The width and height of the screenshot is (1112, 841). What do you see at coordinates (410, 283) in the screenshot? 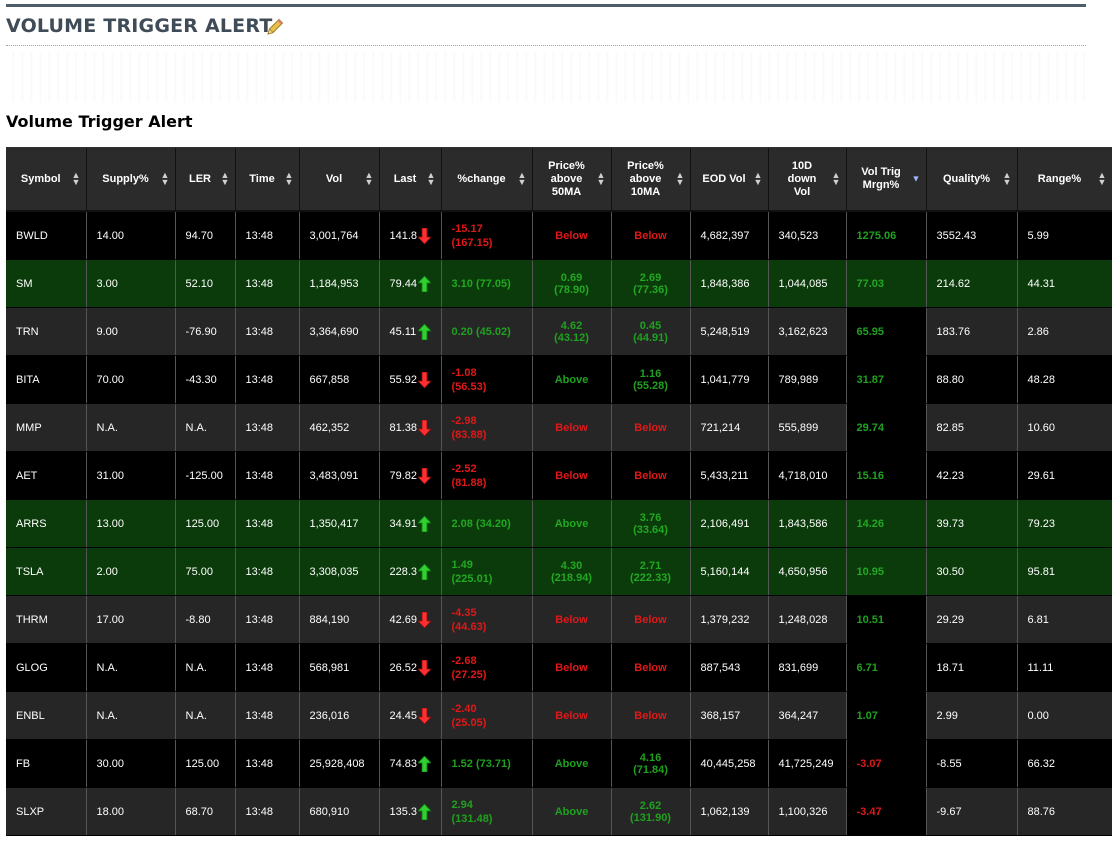
I see `last-price-cell: 79.44` at bounding box center [410, 283].